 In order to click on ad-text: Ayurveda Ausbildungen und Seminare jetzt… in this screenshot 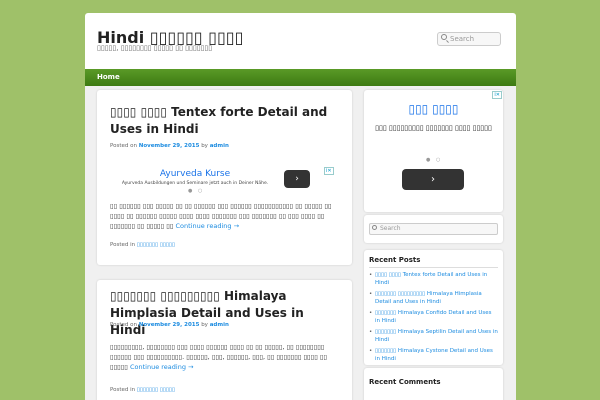, I will do `click(195, 183)`.